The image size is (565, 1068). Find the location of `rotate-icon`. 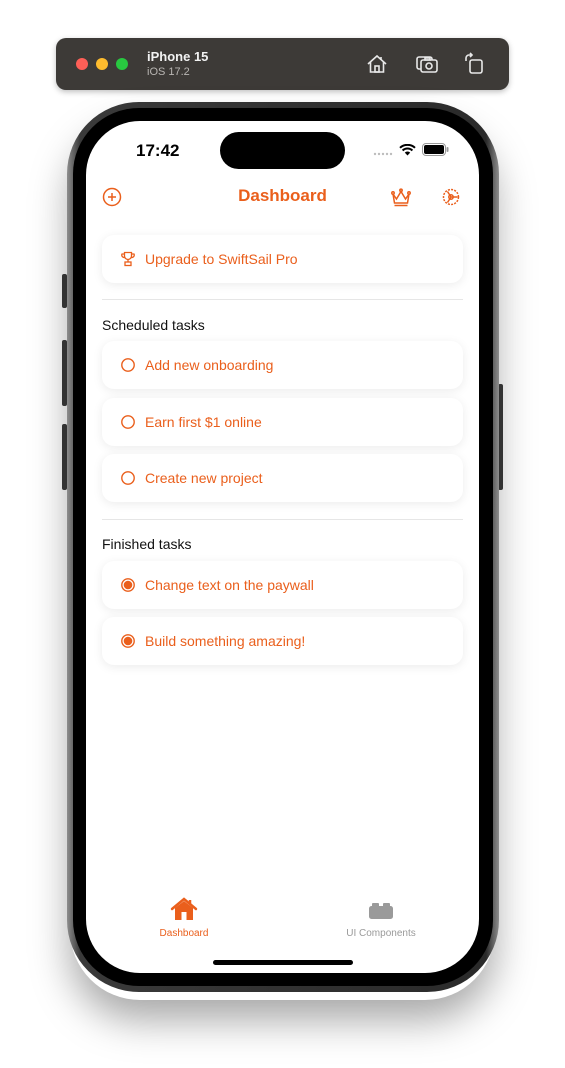

rotate-icon is located at coordinates (474, 64).